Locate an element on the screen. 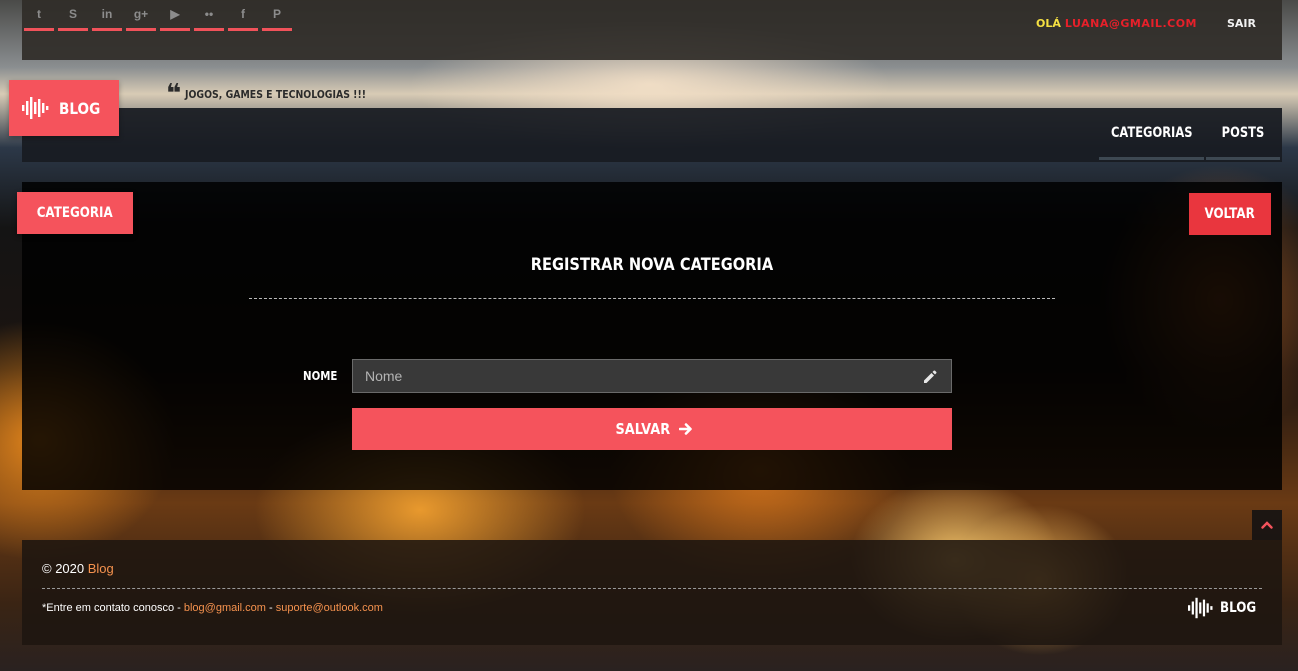  social-links: t S in g+ ▶ •• f P is located at coordinates (158, 15).